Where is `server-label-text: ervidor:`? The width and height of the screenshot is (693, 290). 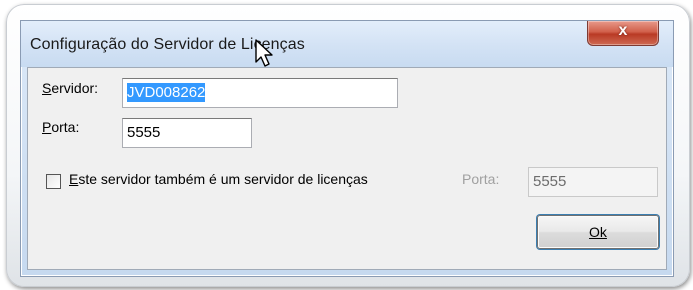
server-label-text: ervidor: is located at coordinates (75, 88).